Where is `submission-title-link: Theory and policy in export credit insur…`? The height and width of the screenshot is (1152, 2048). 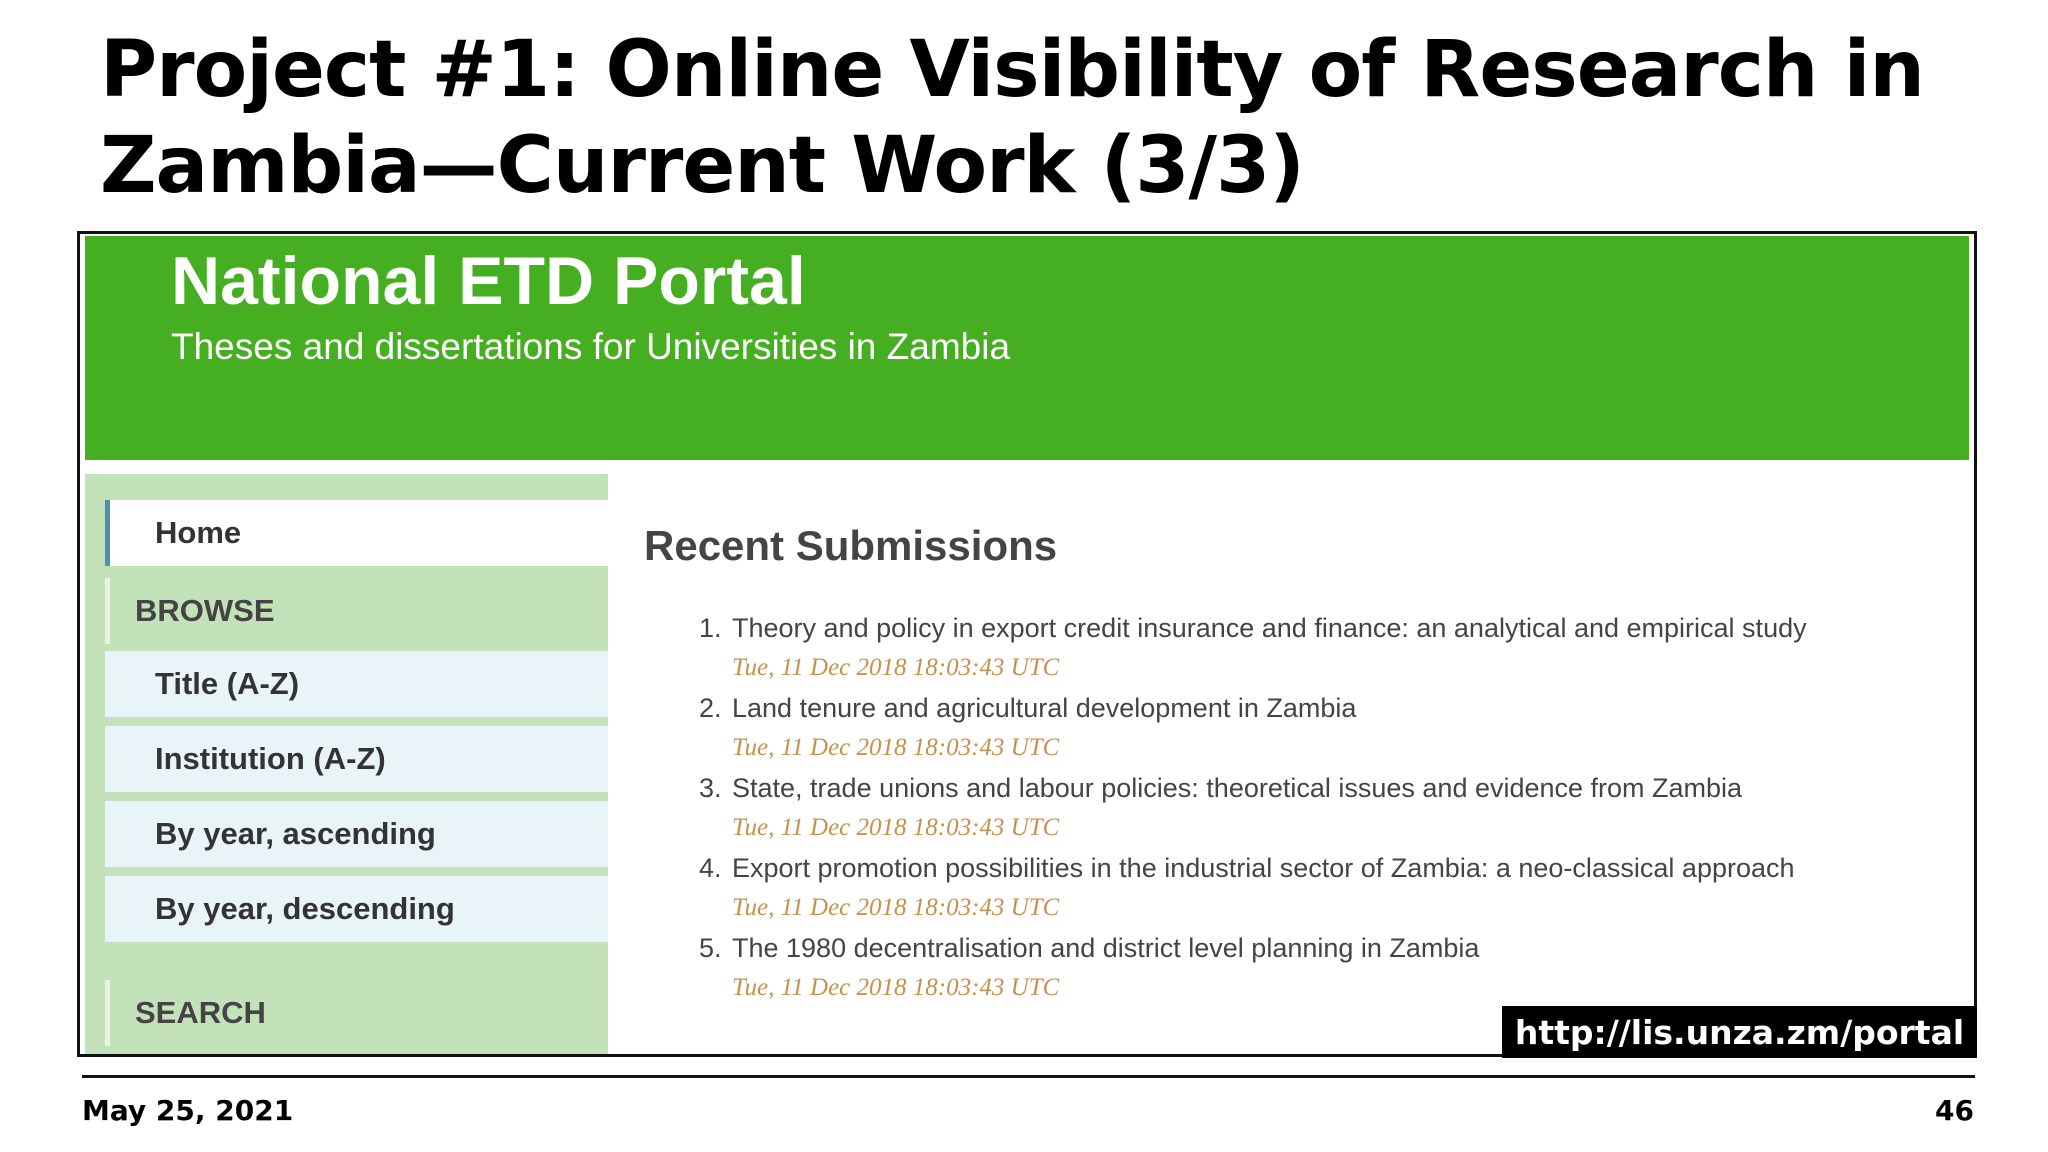 submission-title-link: Theory and policy in export credit insur… is located at coordinates (1348, 628).